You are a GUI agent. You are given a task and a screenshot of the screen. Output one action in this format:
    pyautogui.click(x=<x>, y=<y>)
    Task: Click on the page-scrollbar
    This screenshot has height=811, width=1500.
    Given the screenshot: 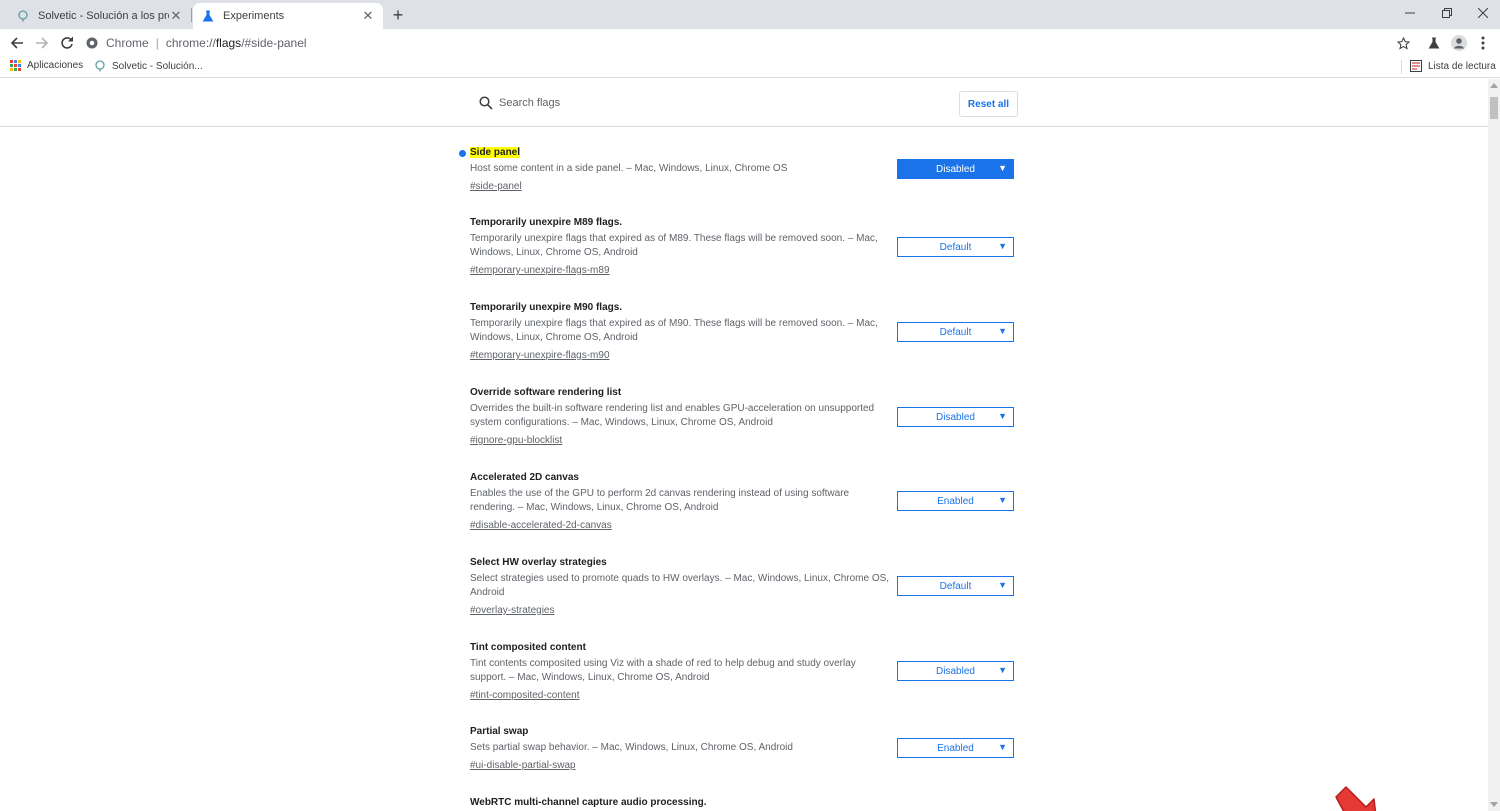 What is the action you would take?
    pyautogui.click(x=1494, y=445)
    